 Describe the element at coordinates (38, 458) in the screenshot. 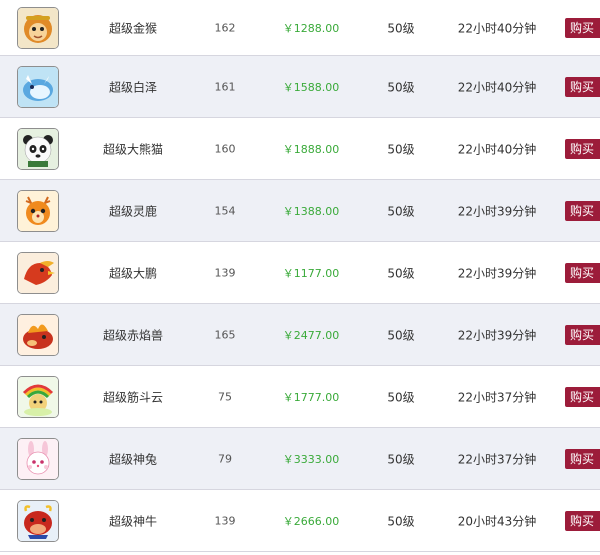

I see `rabbit-pet-icon` at that location.